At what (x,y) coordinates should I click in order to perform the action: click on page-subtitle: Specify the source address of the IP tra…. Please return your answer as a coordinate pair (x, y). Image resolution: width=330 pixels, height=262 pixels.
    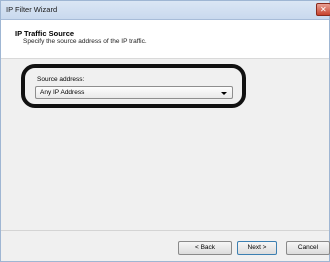
    Looking at the image, I should click on (85, 41).